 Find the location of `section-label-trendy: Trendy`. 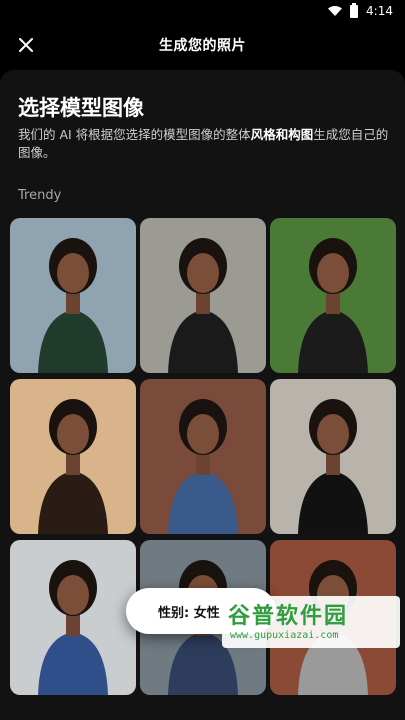

section-label-trendy: Trendy is located at coordinates (40, 195).